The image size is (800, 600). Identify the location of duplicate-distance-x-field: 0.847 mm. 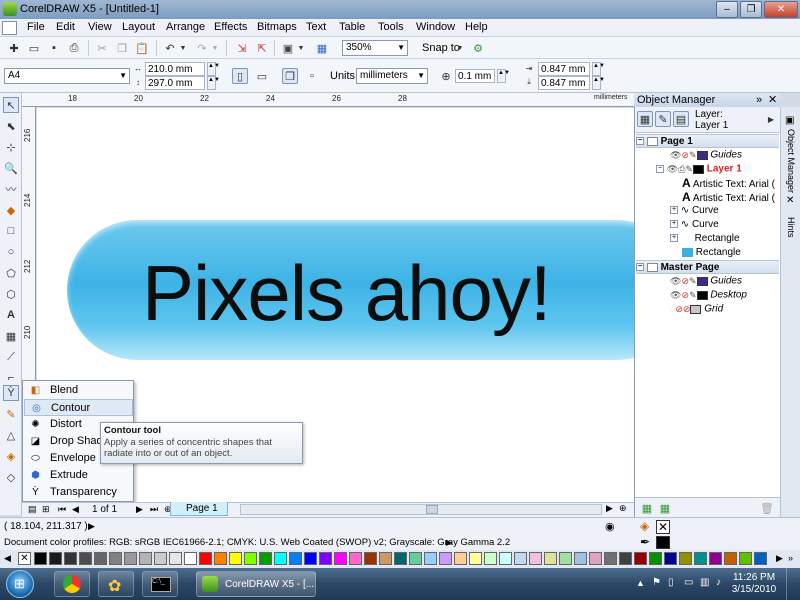
(564, 69).